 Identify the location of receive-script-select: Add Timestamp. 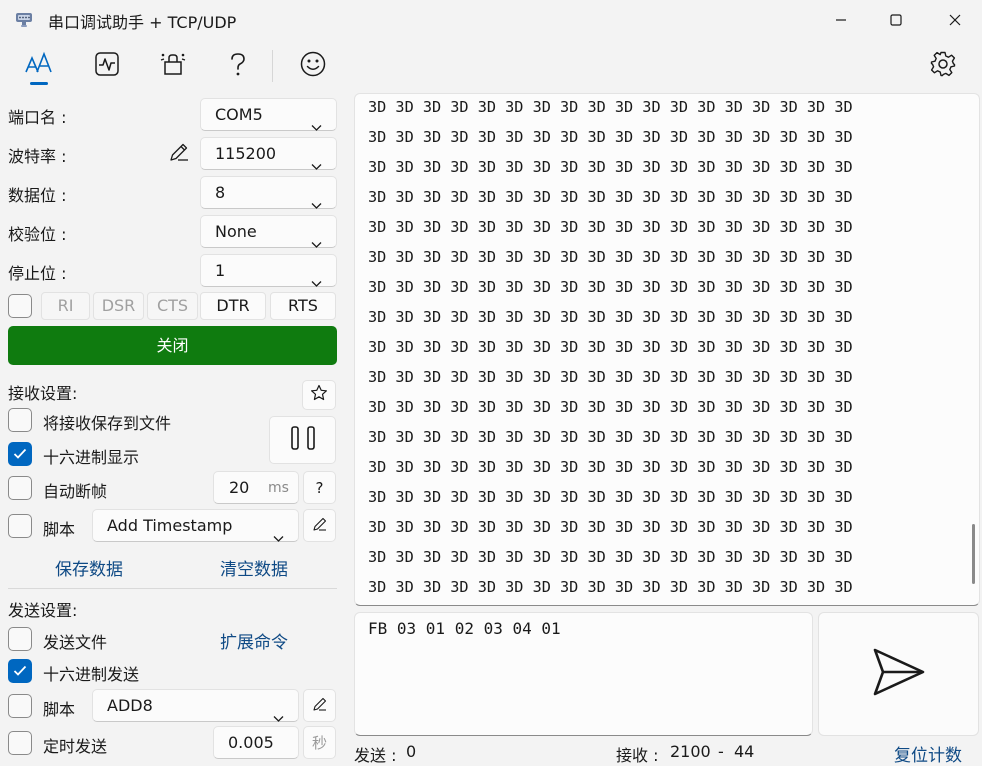
(195, 525).